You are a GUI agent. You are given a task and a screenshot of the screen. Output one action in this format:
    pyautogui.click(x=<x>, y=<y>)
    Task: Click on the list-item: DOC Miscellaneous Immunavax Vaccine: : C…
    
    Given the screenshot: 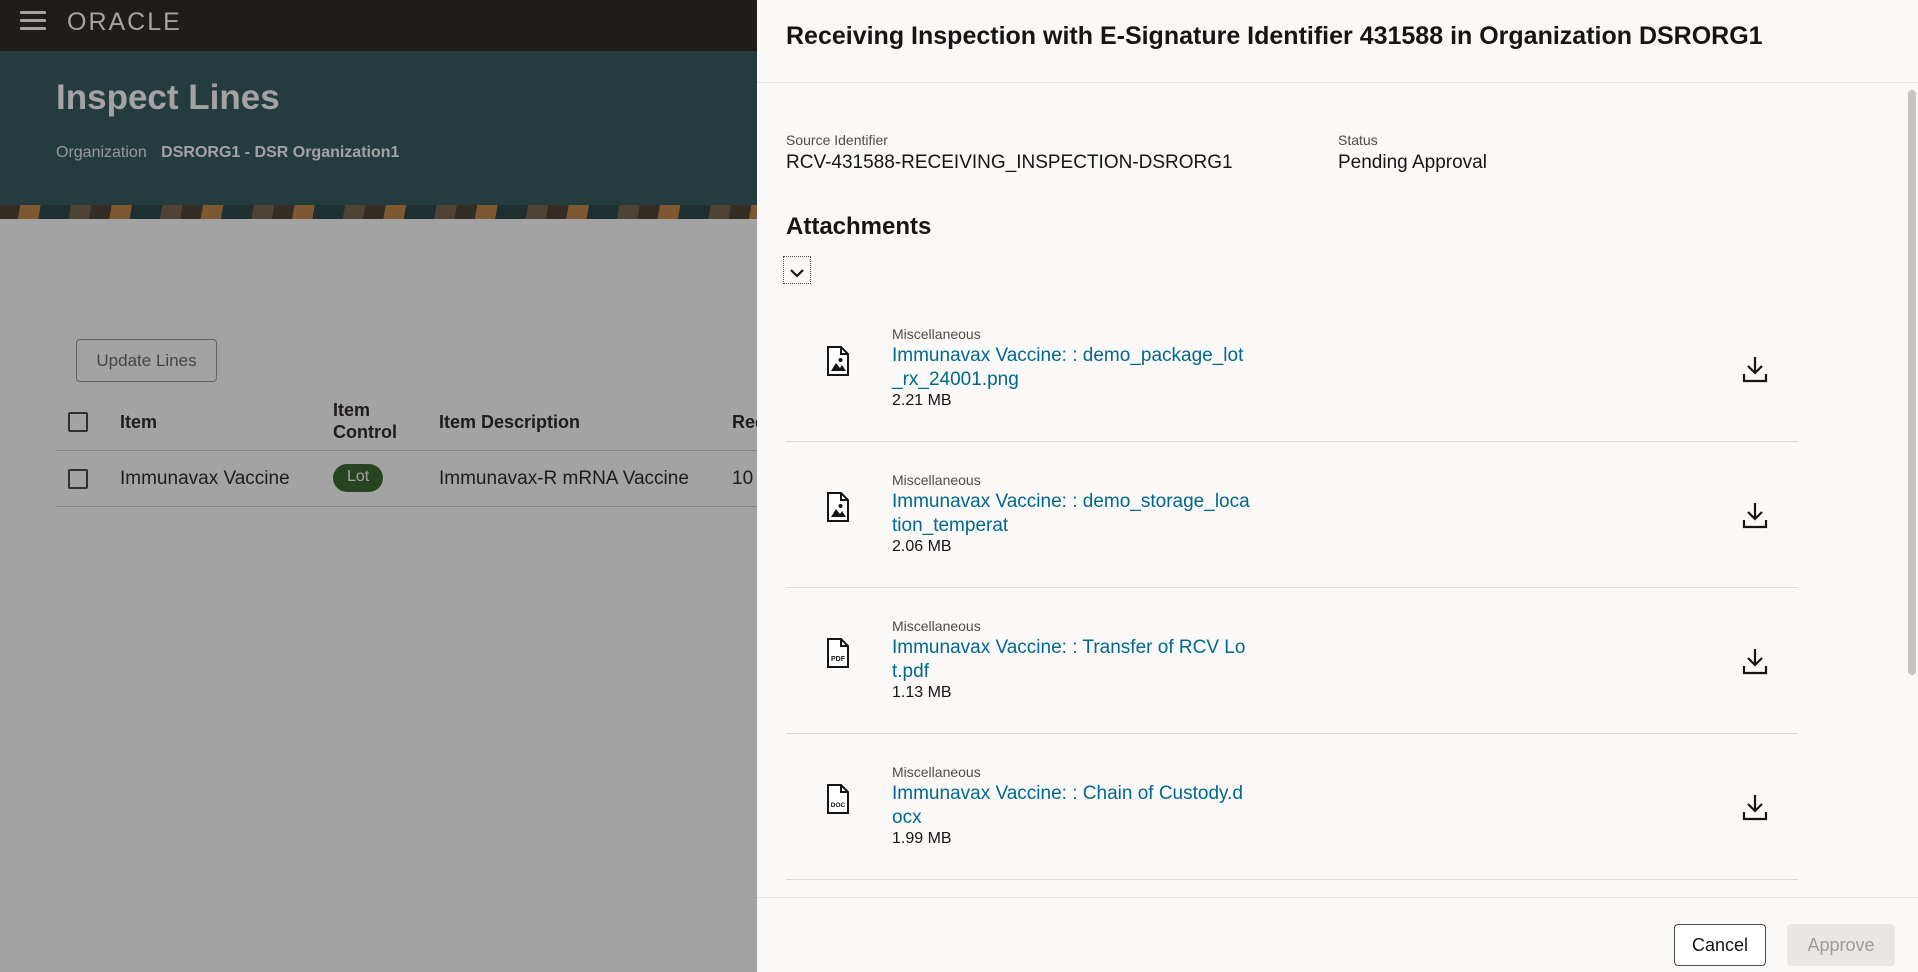 What is the action you would take?
    pyautogui.click(x=1292, y=807)
    